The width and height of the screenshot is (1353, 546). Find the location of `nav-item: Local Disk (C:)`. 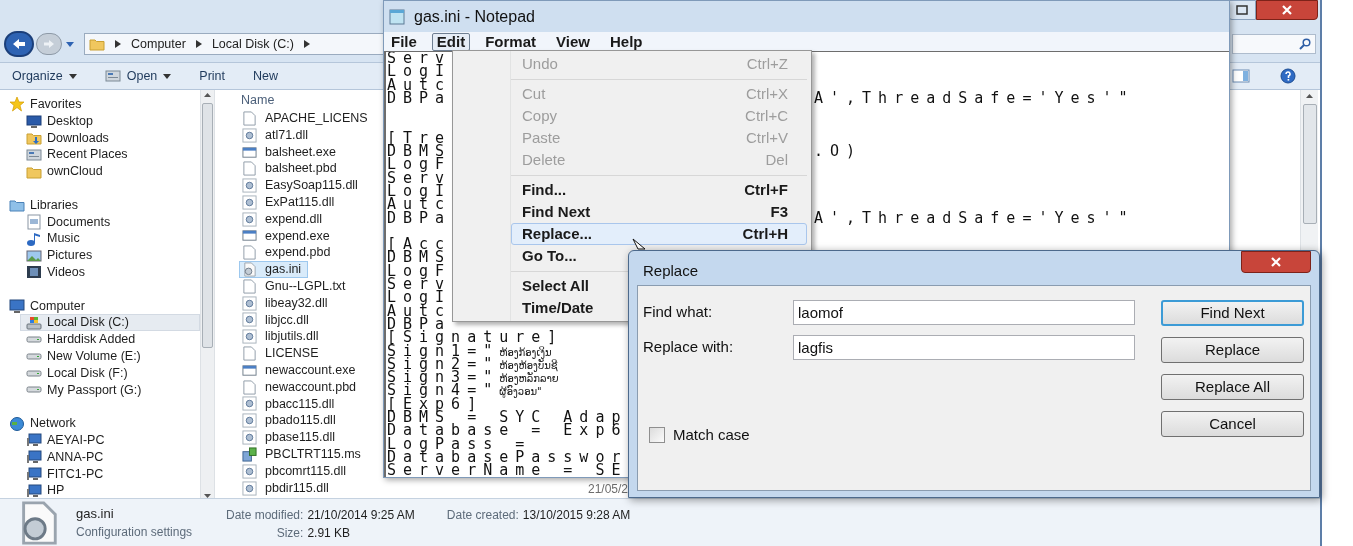

nav-item: Local Disk (C:) is located at coordinates (110, 323).